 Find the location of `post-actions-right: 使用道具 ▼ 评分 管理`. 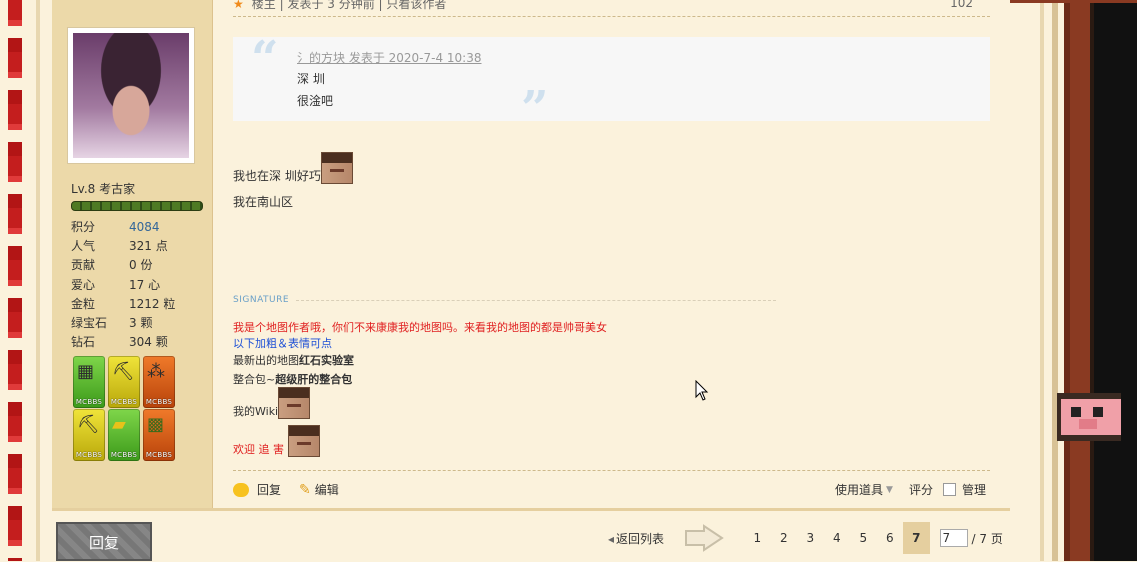

post-actions-right: 使用道具 ▼ 评分 管理 is located at coordinates (910, 489).